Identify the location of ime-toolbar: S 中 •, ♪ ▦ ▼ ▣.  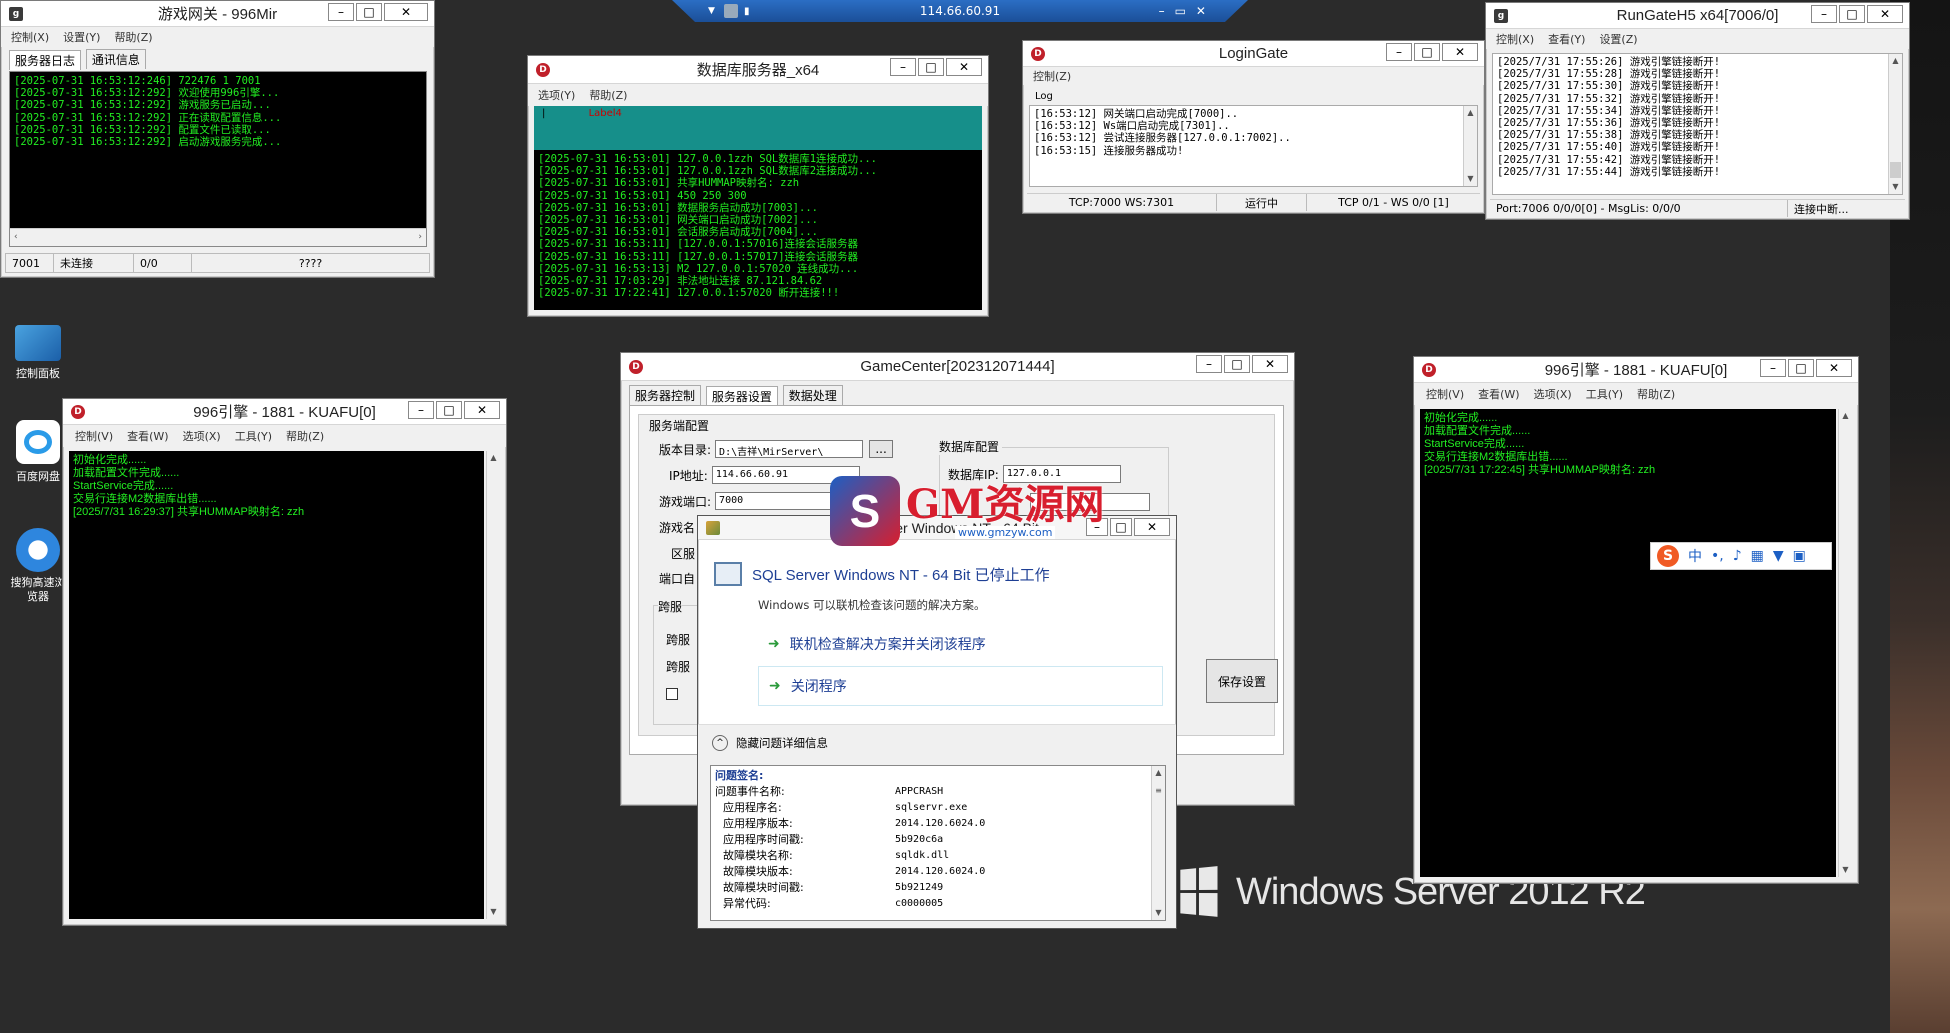
(1741, 556).